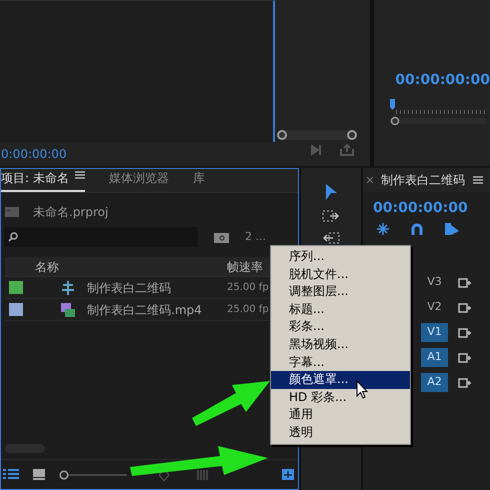  Describe the element at coordinates (145, 310) in the screenshot. I see `item-name: 制作表白二维码.mp4` at that location.